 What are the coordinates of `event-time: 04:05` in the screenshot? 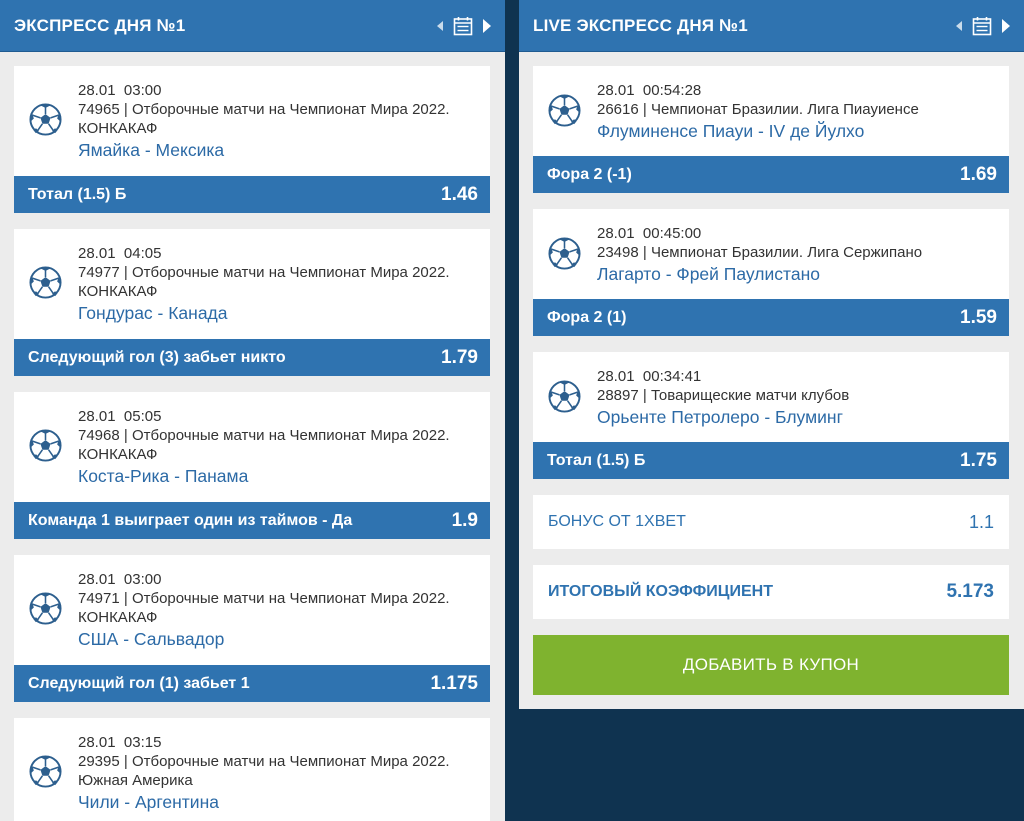 It's located at (142, 253).